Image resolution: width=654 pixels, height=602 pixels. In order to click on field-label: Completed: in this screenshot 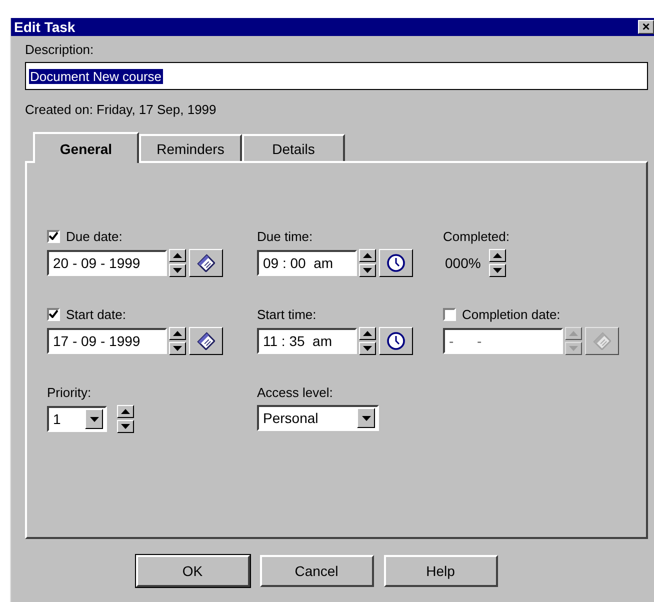, I will do `click(476, 236)`.